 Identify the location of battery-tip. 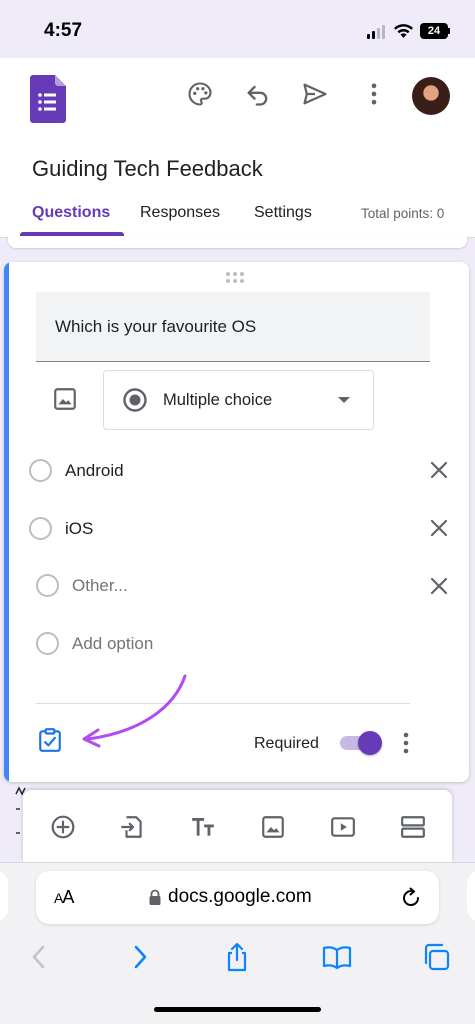
(449, 31).